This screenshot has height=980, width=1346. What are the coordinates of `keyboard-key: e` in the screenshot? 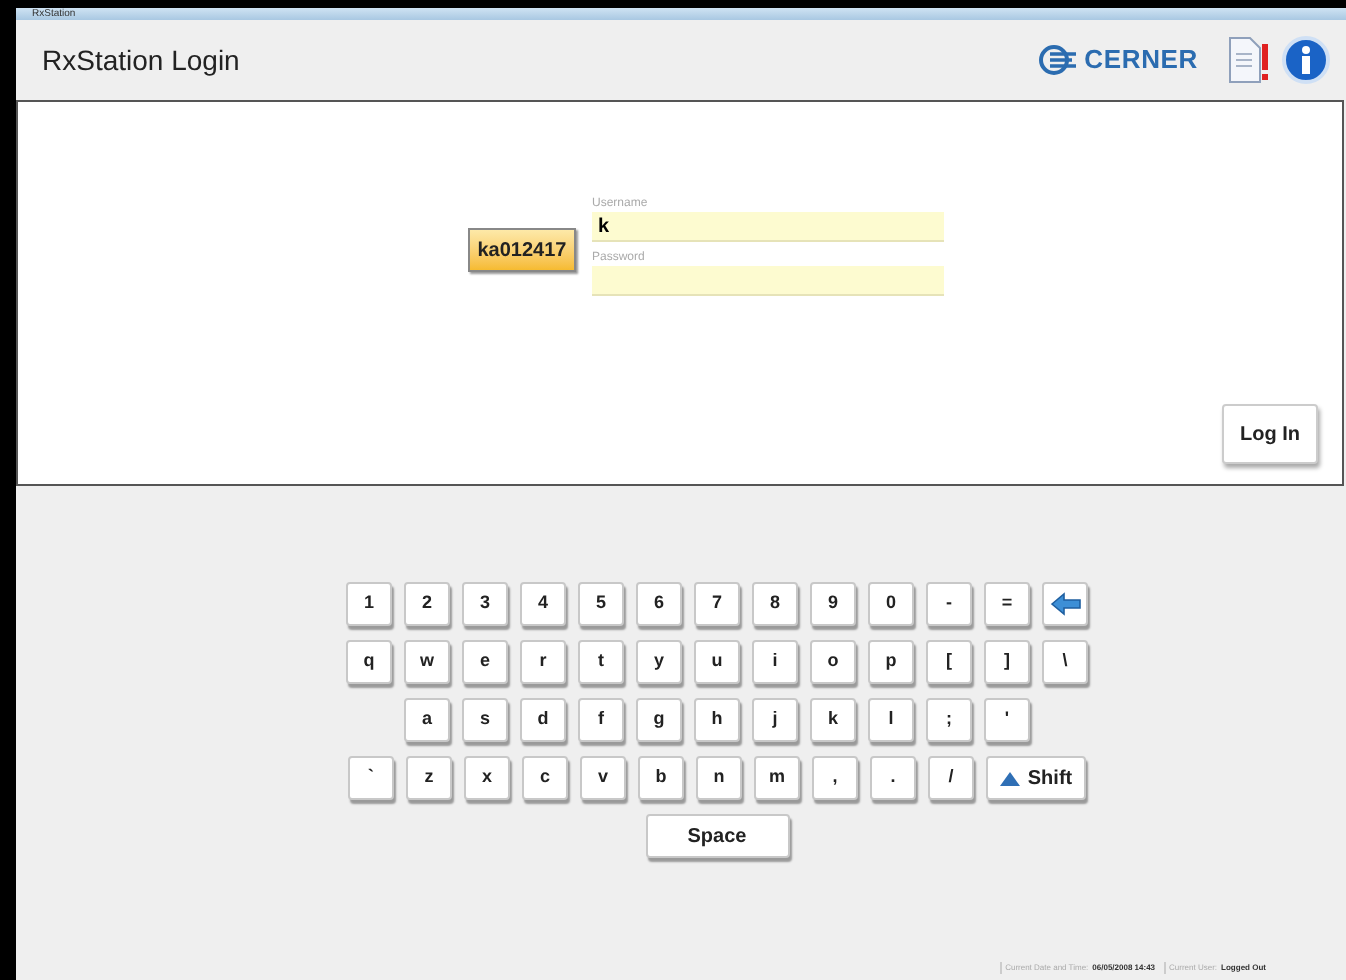 It's located at (485, 662).